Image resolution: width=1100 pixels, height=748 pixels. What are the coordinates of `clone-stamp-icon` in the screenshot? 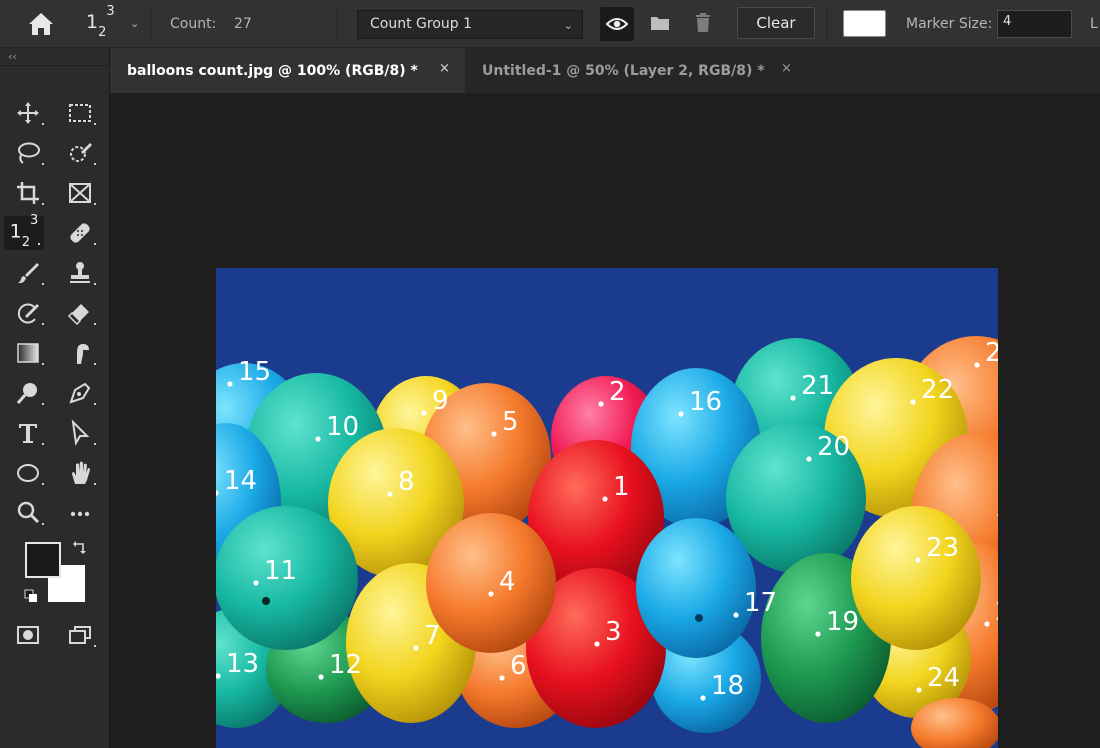 It's located at (80, 272).